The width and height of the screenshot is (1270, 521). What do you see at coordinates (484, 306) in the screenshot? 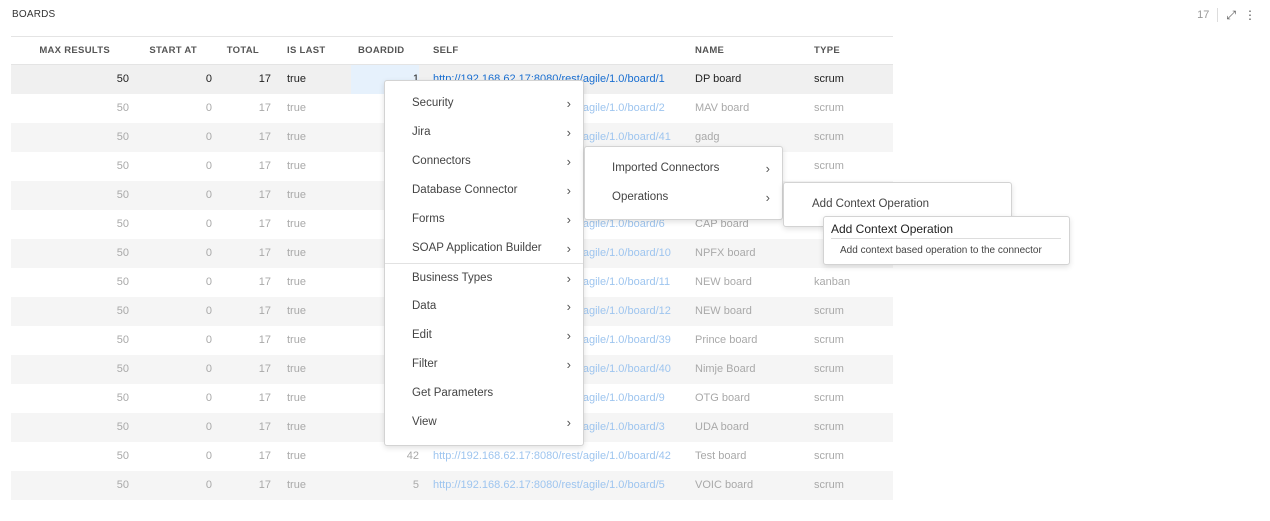
I see `menu-item-data: Data ›` at bounding box center [484, 306].